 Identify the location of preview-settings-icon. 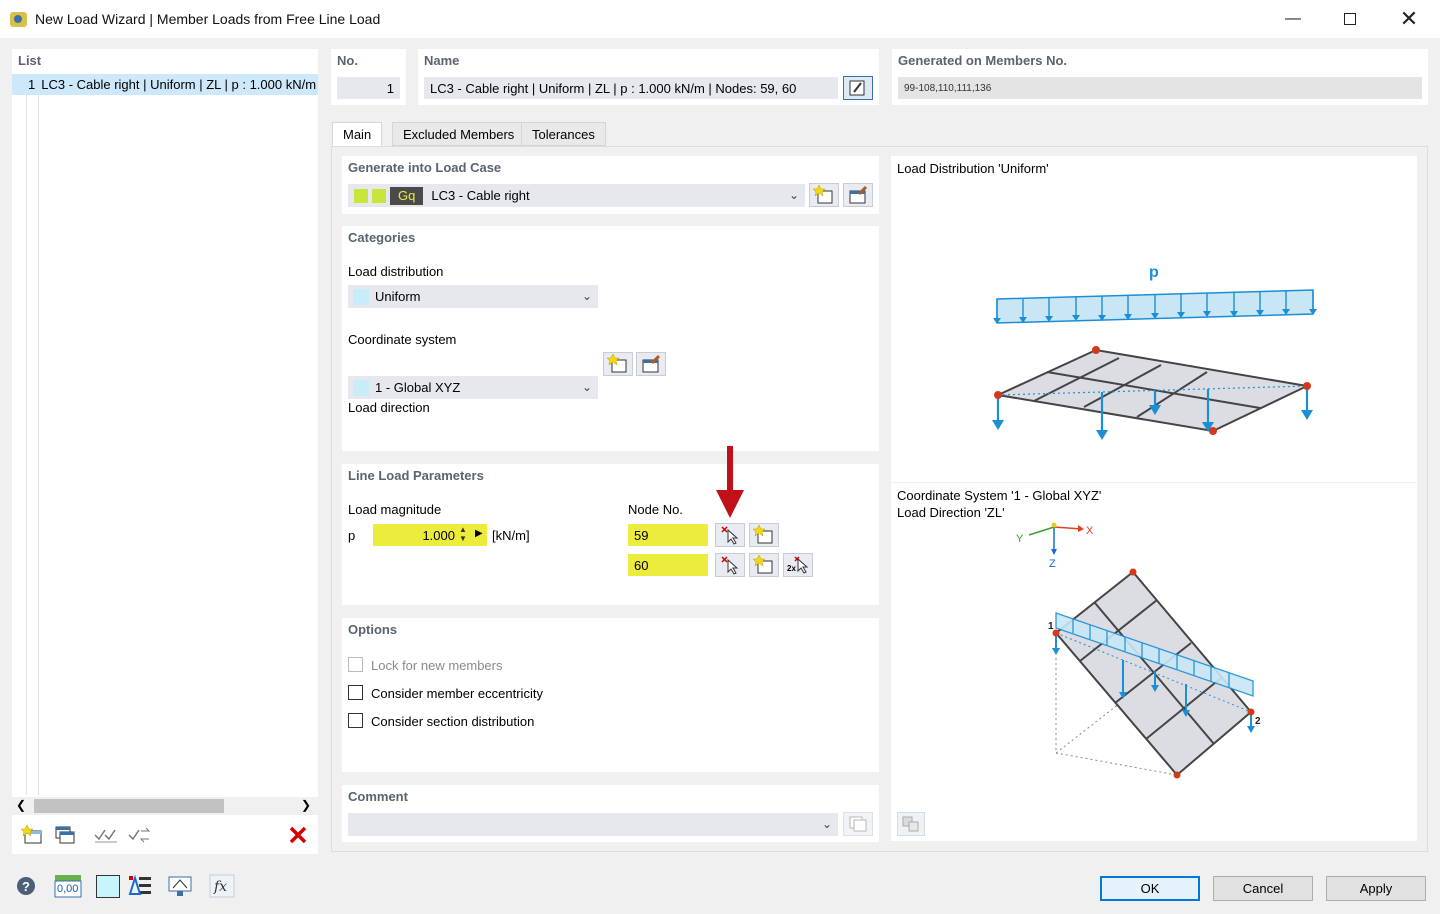
(910, 824).